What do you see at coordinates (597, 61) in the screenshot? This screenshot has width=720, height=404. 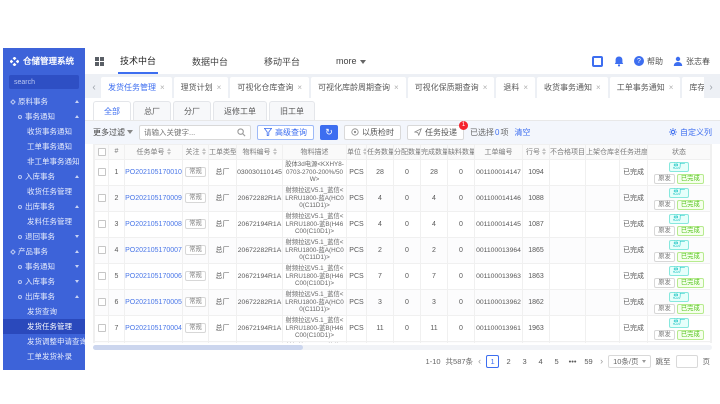 I see `apps-icon` at bounding box center [597, 61].